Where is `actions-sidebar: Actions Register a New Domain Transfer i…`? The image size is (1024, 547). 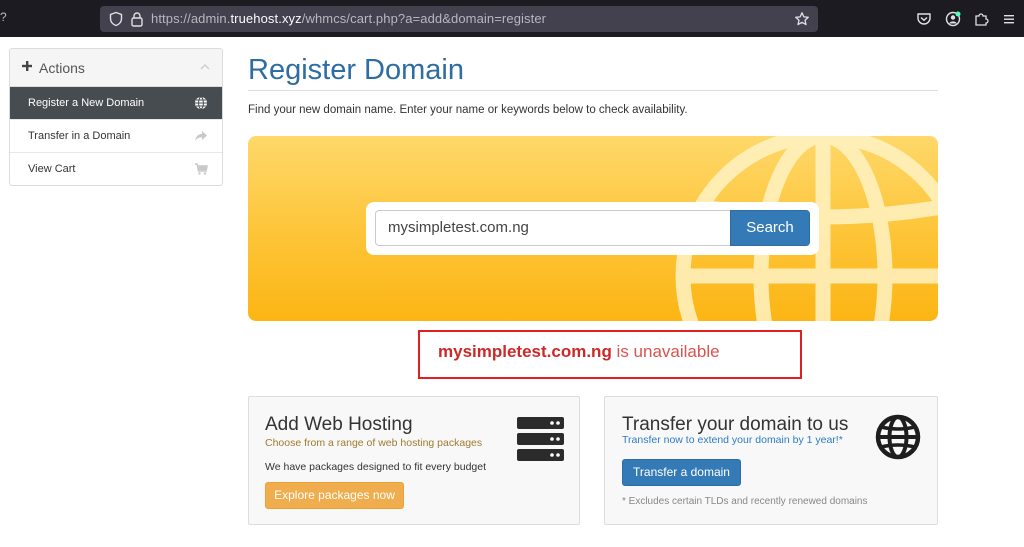
actions-sidebar: Actions Register a New Domain Transfer i… is located at coordinates (116, 117).